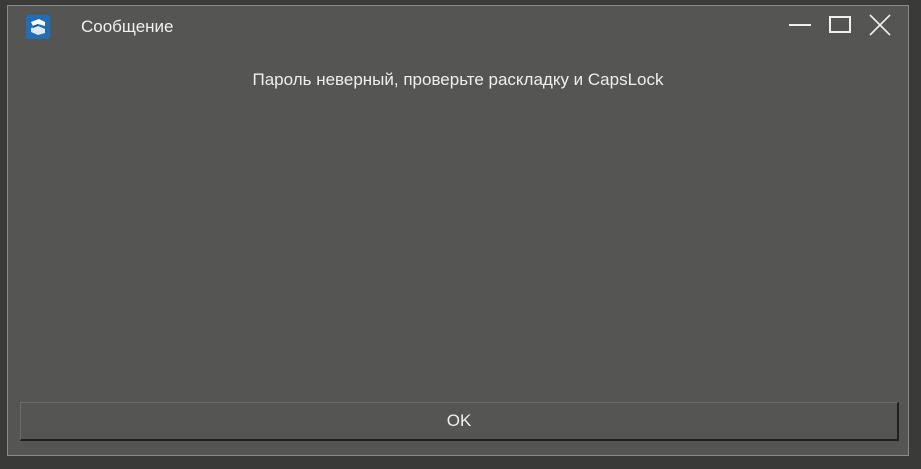  I want to click on app-logo-icon, so click(38, 27).